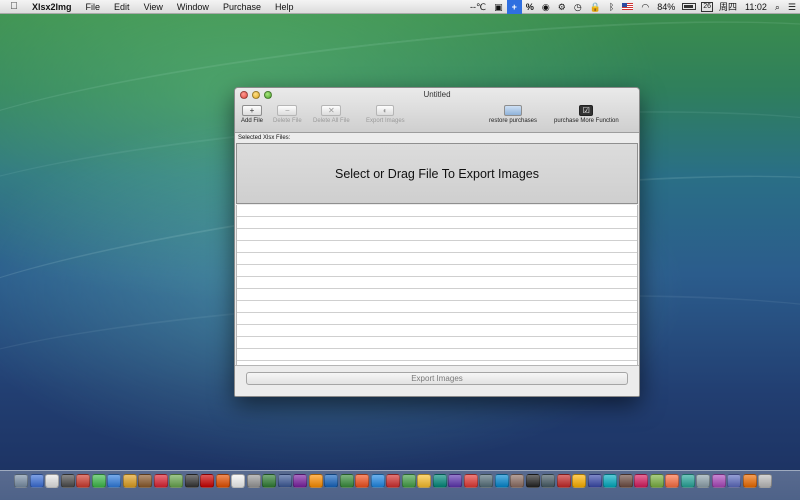  I want to click on delete-all-file-button: ✕ Delete All File, so click(331, 114).